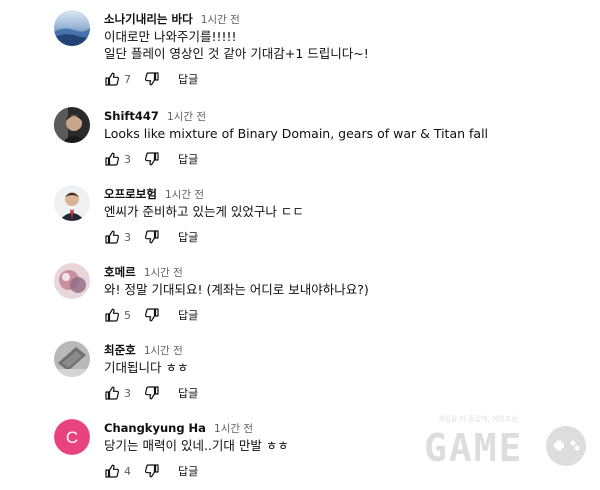 The width and height of the screenshot is (600, 490). What do you see at coordinates (127, 79) in the screenshot?
I see `like-count: 7` at bounding box center [127, 79].